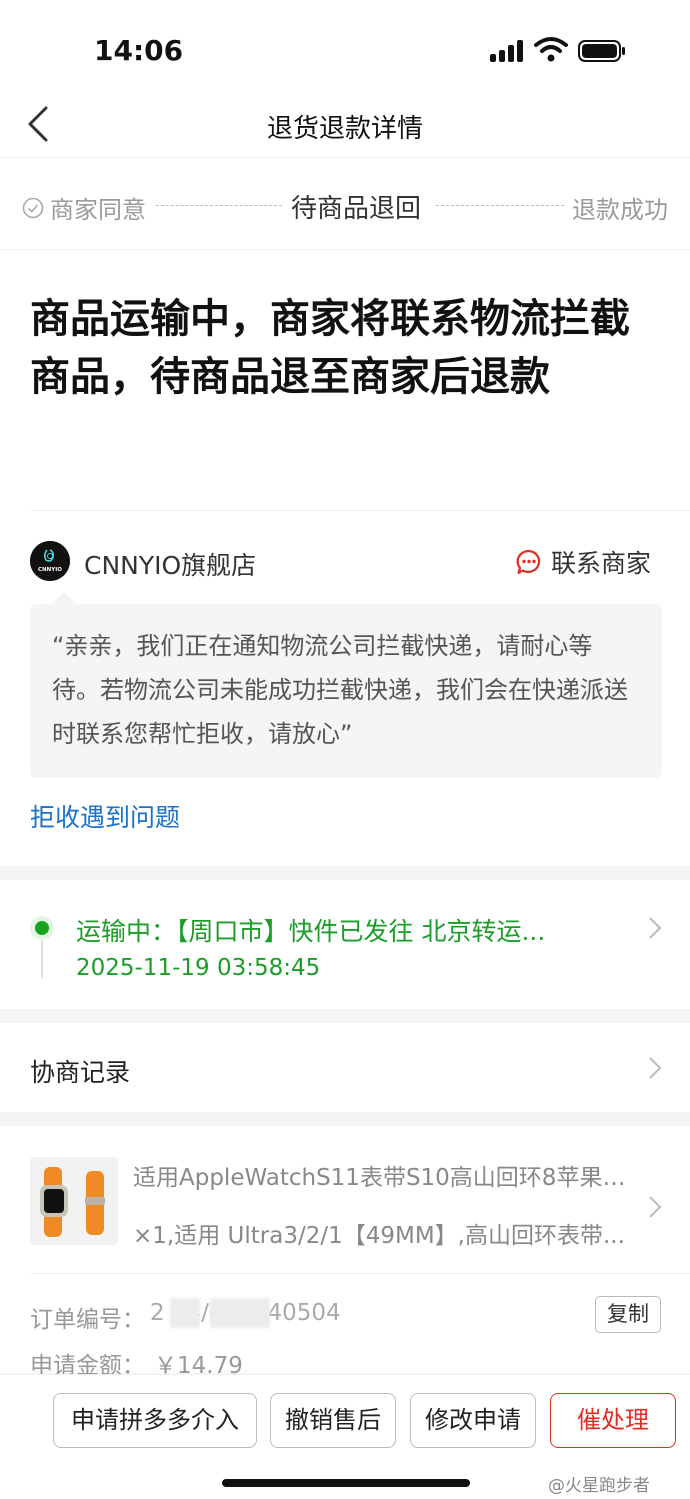 This screenshot has width=690, height=1499. Describe the element at coordinates (613, 1420) in the screenshot. I see `urge-processing-button: 催处理` at that location.